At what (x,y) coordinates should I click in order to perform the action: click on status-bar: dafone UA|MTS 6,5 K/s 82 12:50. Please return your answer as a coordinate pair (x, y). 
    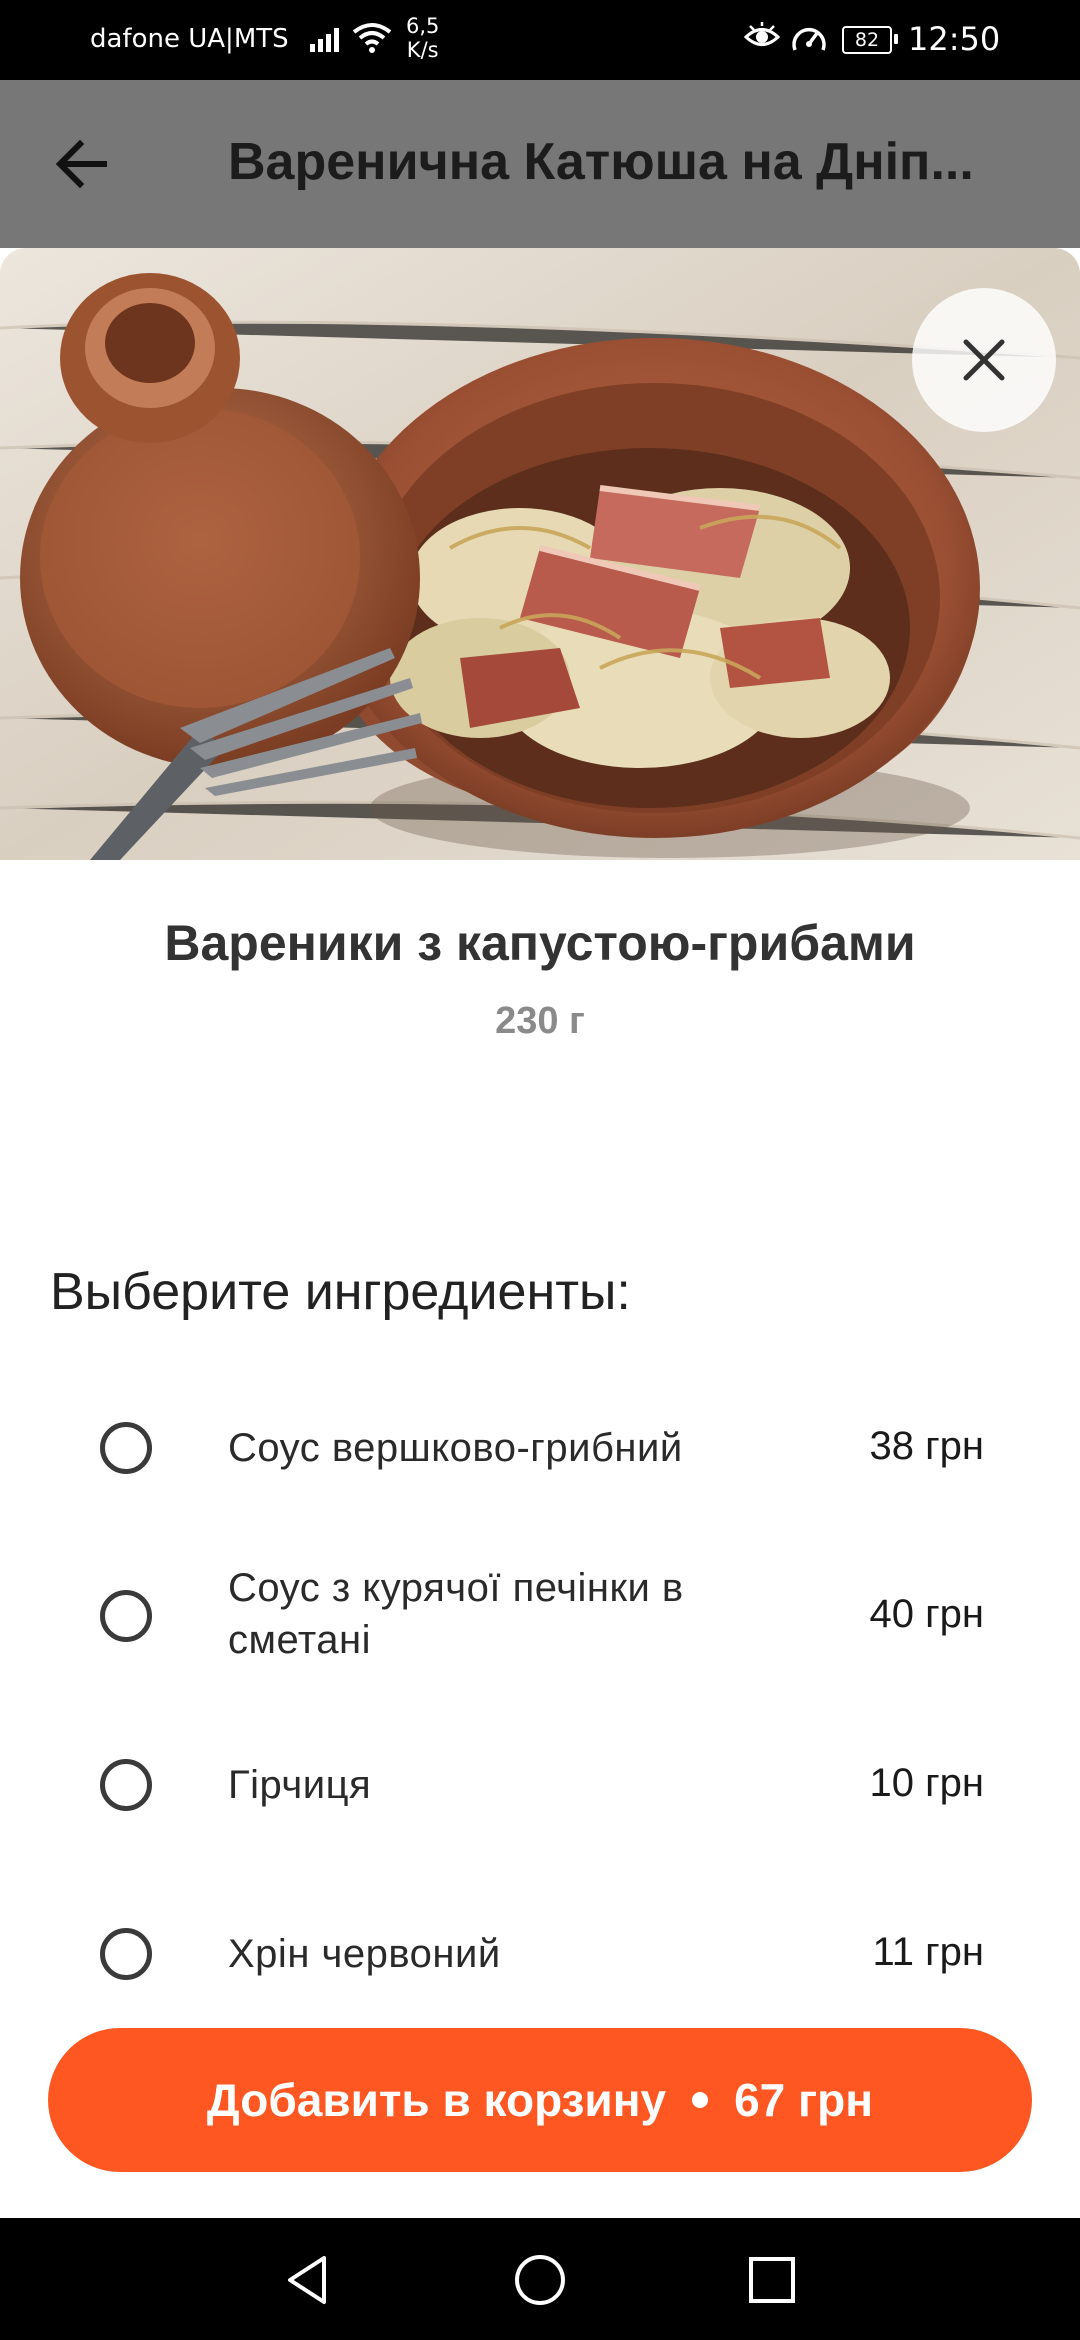
    Looking at the image, I should click on (540, 40).